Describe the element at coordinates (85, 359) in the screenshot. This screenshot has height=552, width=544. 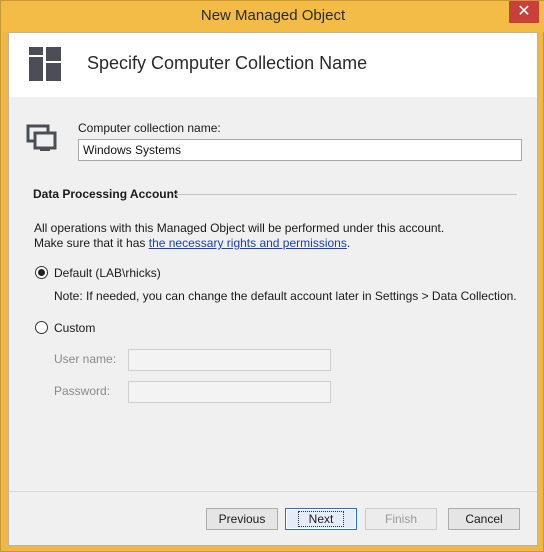
I see `username-label: User name:` at that location.